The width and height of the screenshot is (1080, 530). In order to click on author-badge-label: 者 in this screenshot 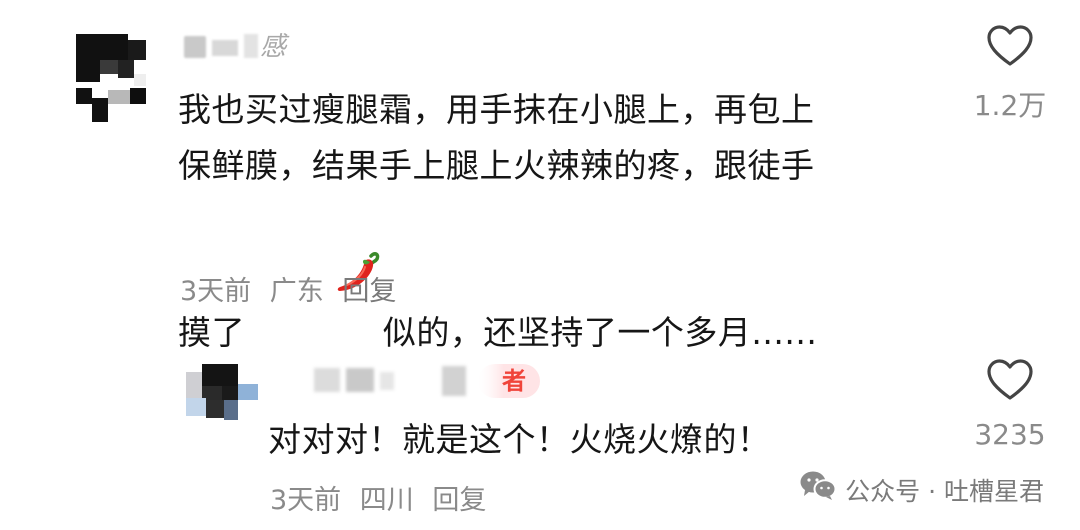, I will do `click(514, 381)`.